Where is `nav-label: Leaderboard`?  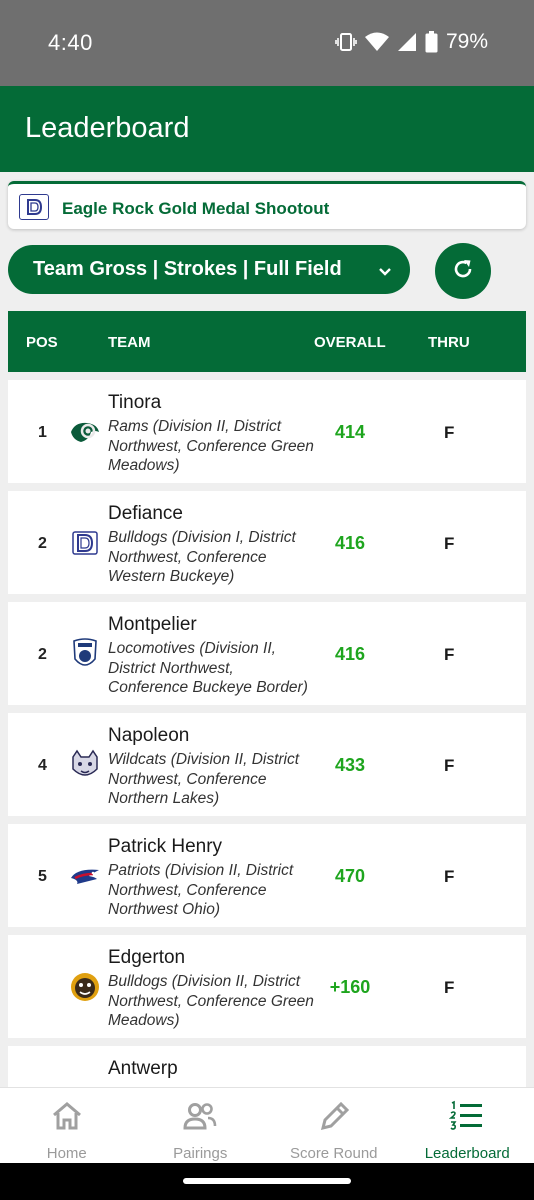 nav-label: Leaderboard is located at coordinates (467, 1153).